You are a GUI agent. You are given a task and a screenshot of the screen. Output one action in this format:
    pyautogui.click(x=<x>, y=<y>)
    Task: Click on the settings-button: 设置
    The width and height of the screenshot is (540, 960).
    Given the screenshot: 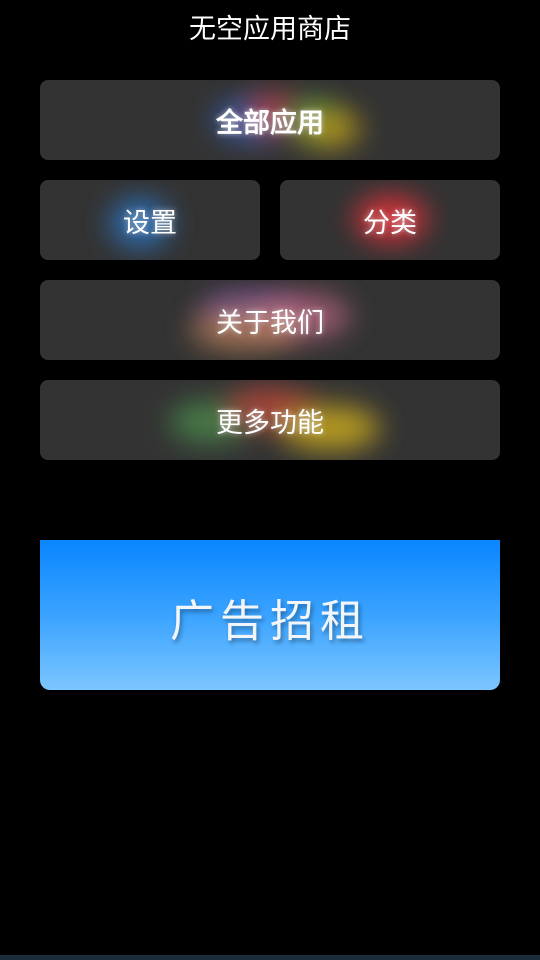 What is the action you would take?
    pyautogui.click(x=150, y=220)
    